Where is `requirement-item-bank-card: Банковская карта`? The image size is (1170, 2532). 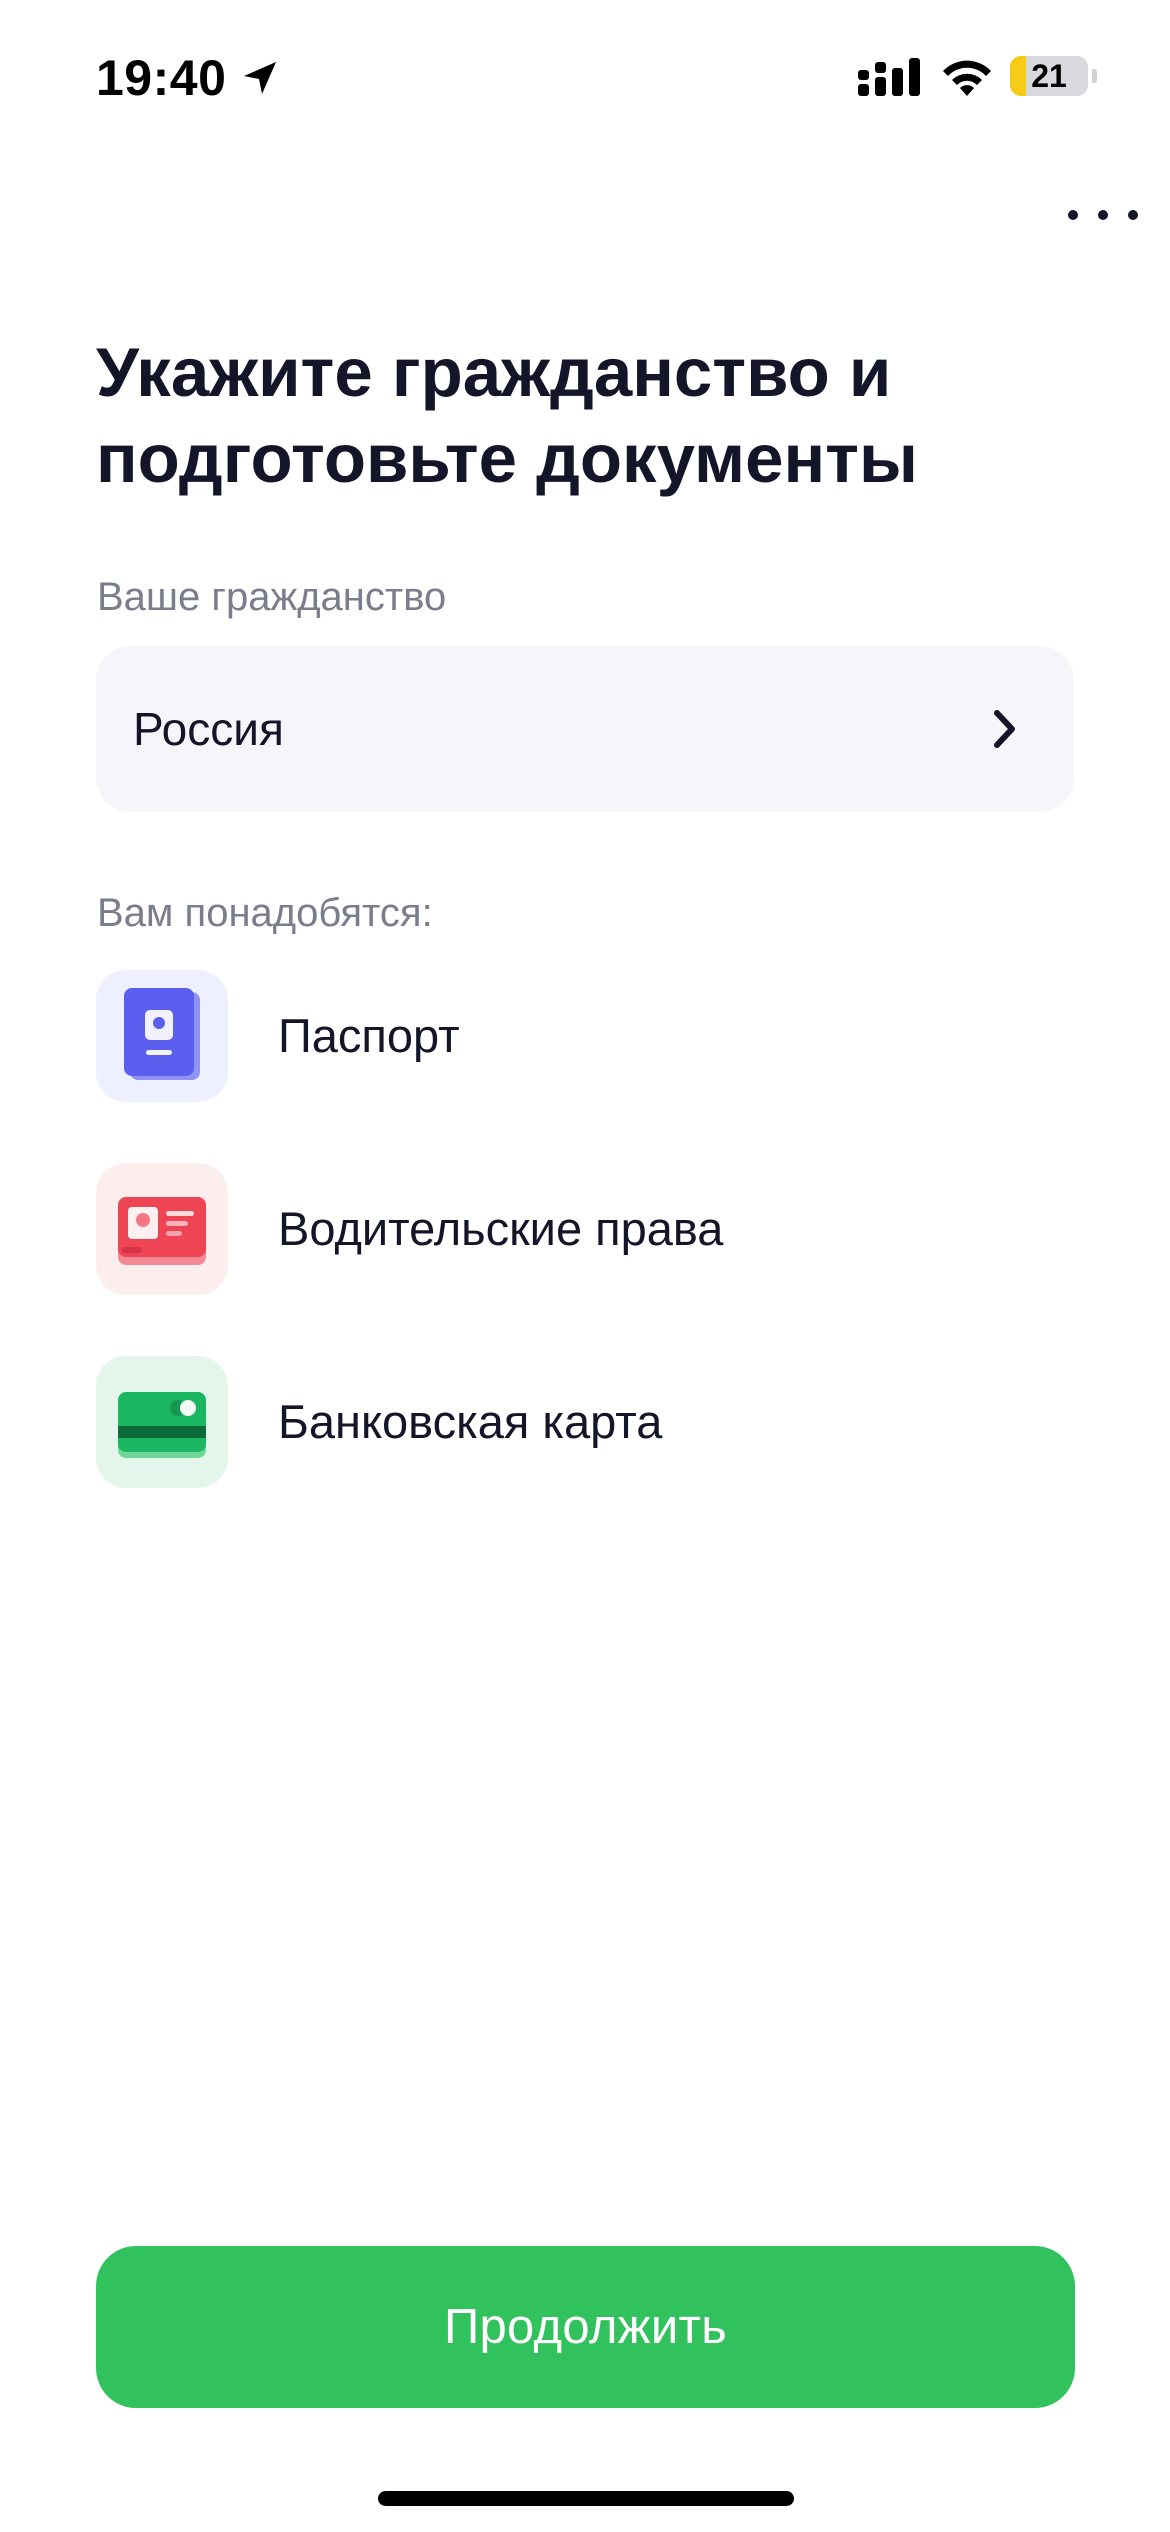
requirement-item-bank-card: Банковская карта is located at coordinates (585, 1422).